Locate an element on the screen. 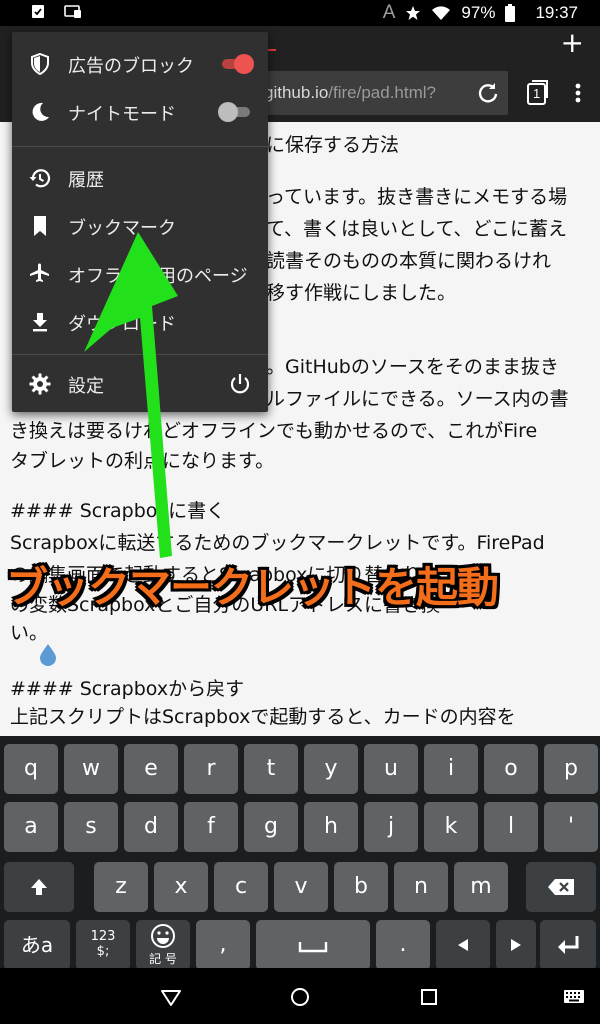  power-icon is located at coordinates (240, 384).